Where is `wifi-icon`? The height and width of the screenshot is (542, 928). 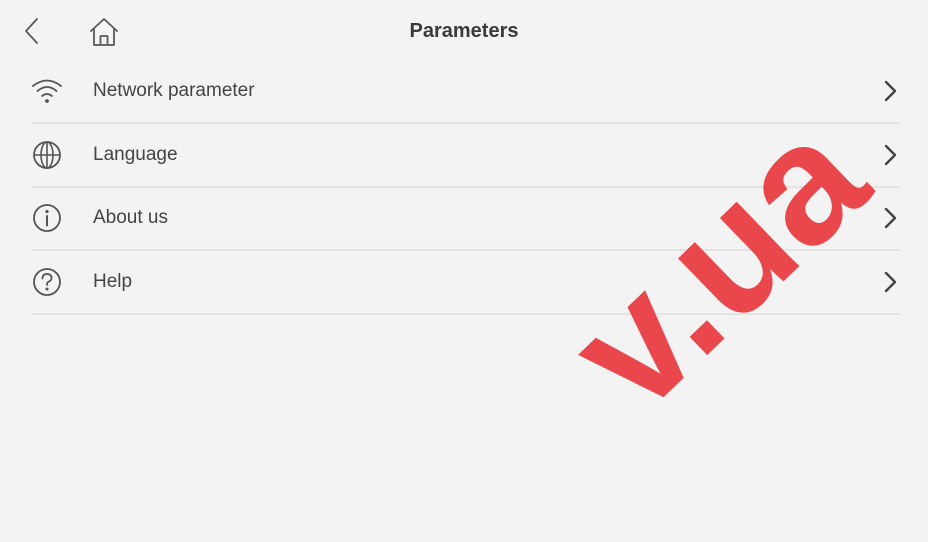
wifi-icon is located at coordinates (47, 91).